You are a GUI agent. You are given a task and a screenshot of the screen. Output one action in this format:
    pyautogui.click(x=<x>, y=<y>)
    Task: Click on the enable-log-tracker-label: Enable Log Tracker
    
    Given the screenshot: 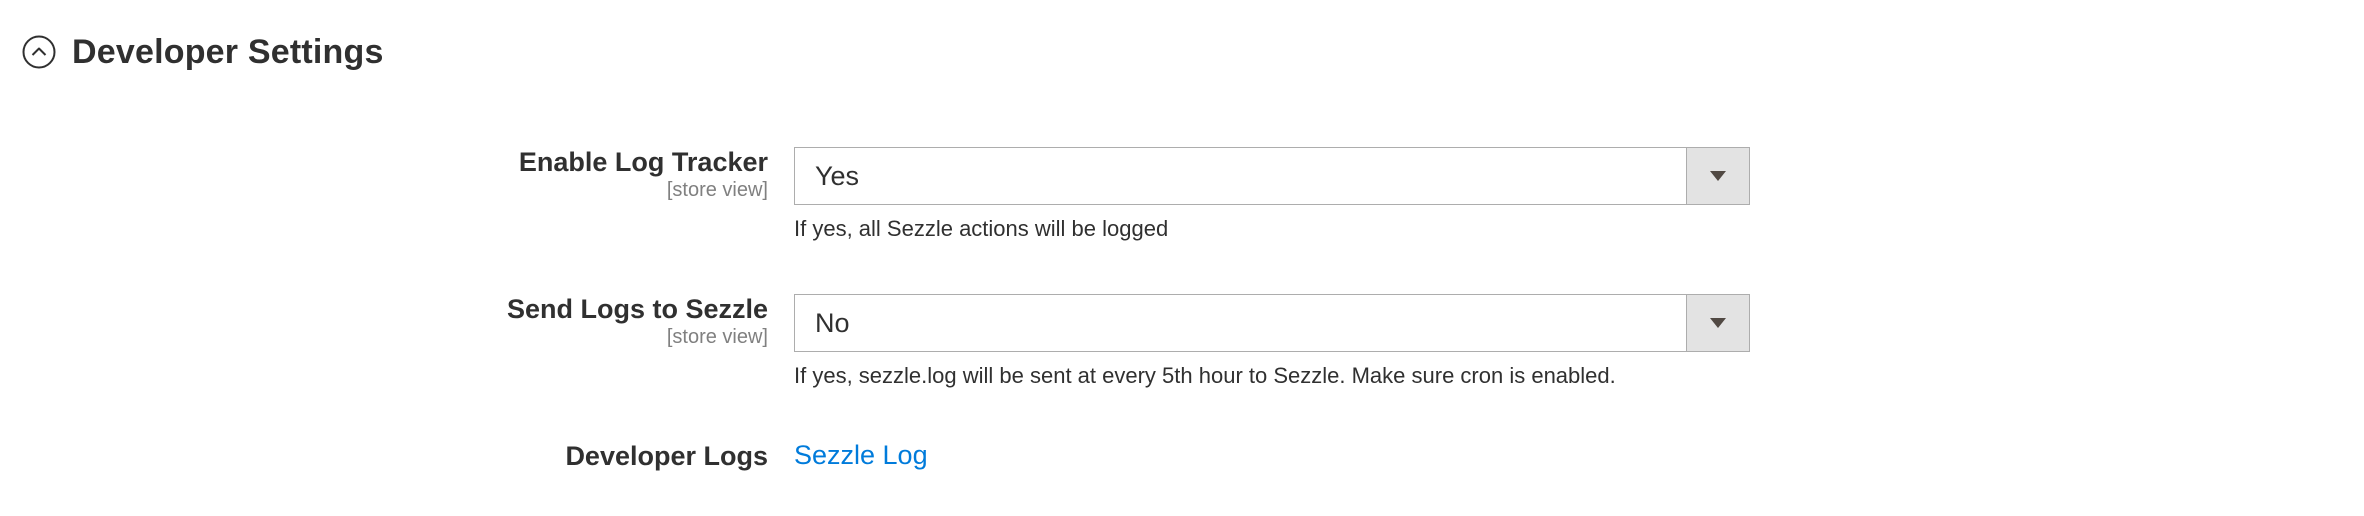 What is the action you would take?
    pyautogui.click(x=643, y=162)
    